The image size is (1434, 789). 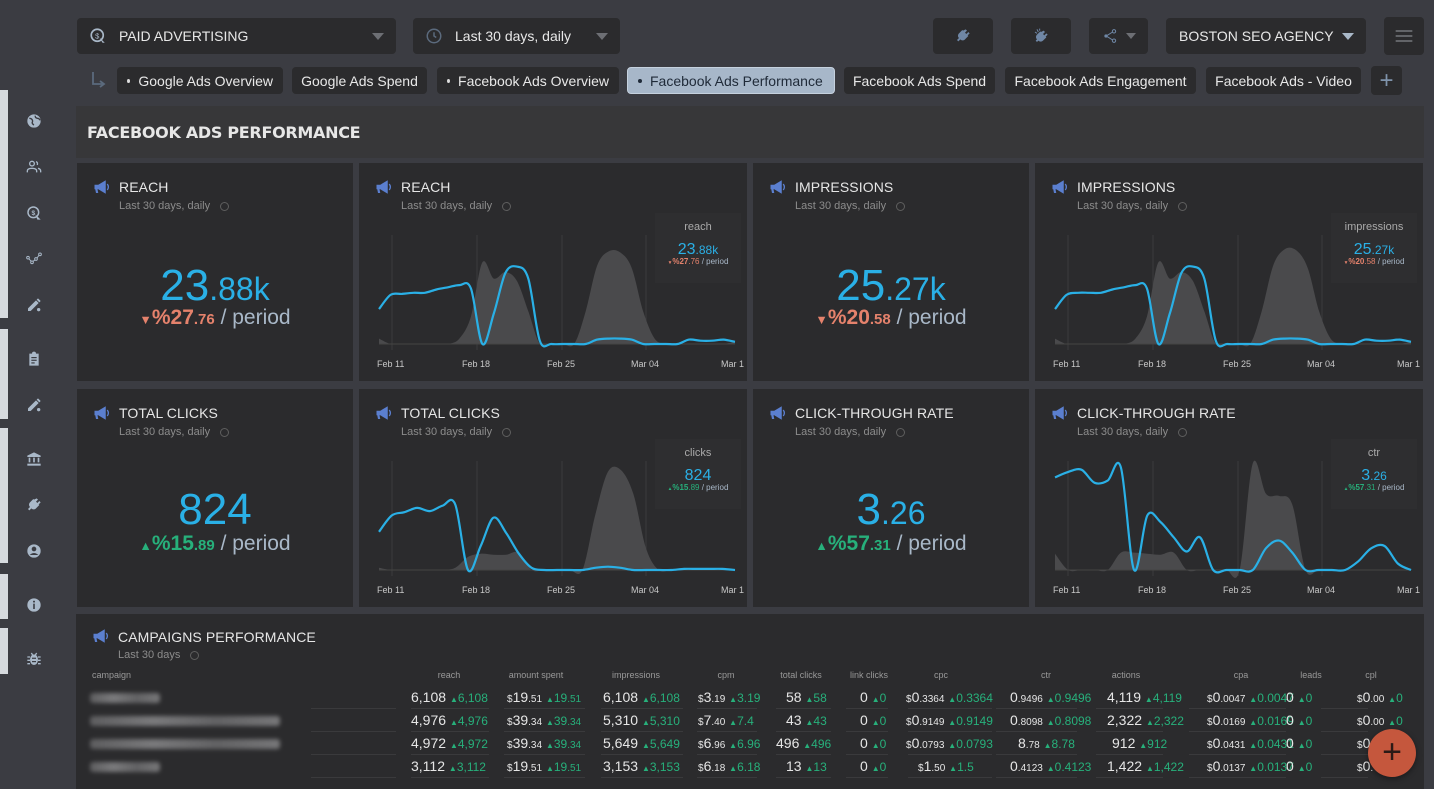 I want to click on main-menu-button, so click(x=1404, y=36).